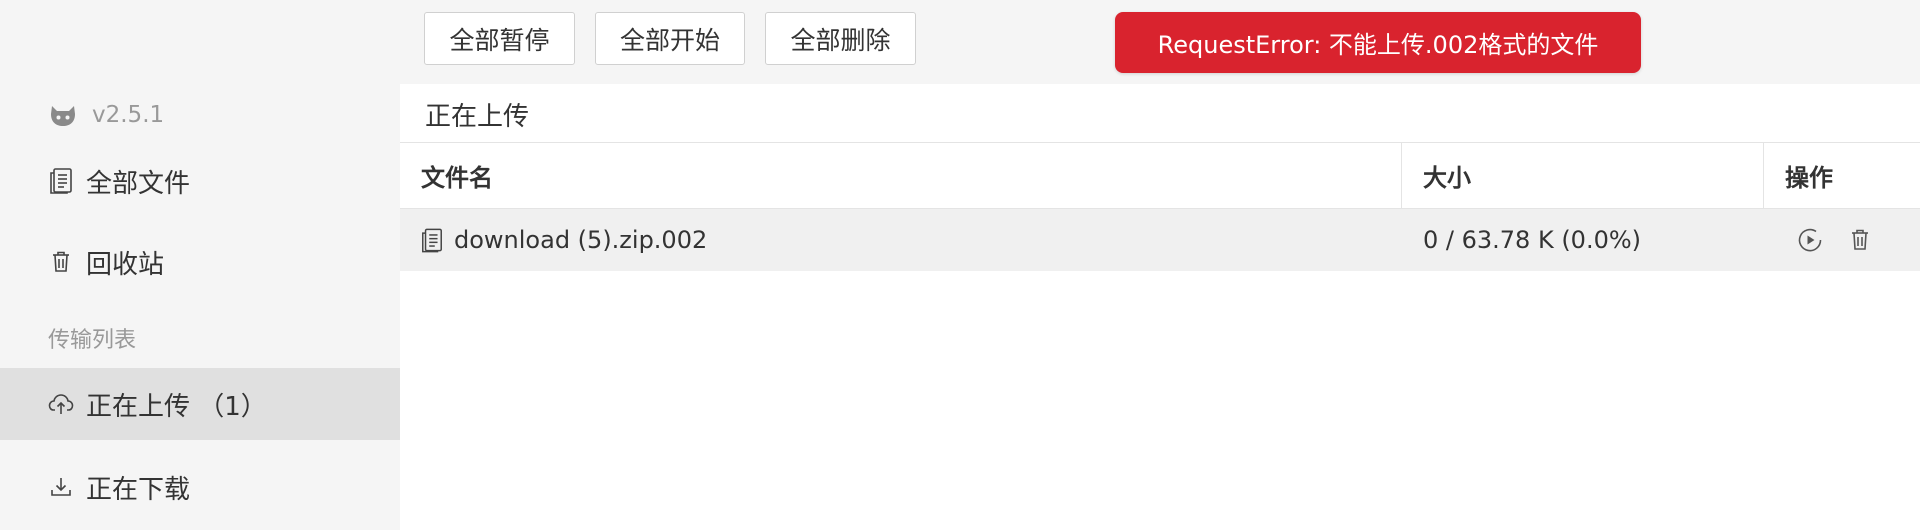 This screenshot has height=530, width=1920. Describe the element at coordinates (499, 38) in the screenshot. I see `pause-all-button: 全部暂停` at that location.